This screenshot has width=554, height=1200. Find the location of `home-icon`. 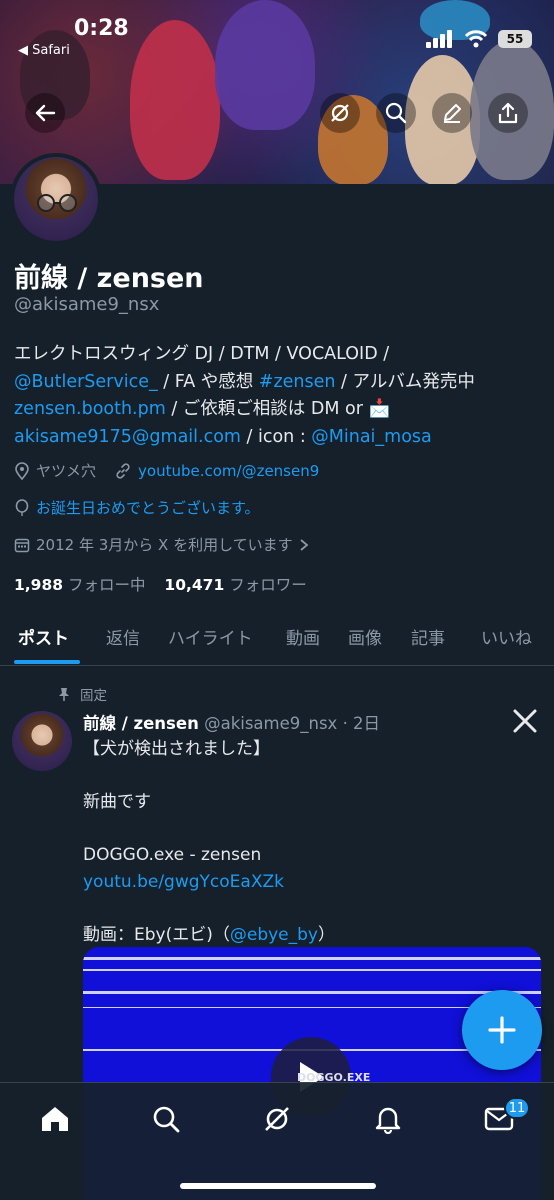

home-icon is located at coordinates (55, 1119).